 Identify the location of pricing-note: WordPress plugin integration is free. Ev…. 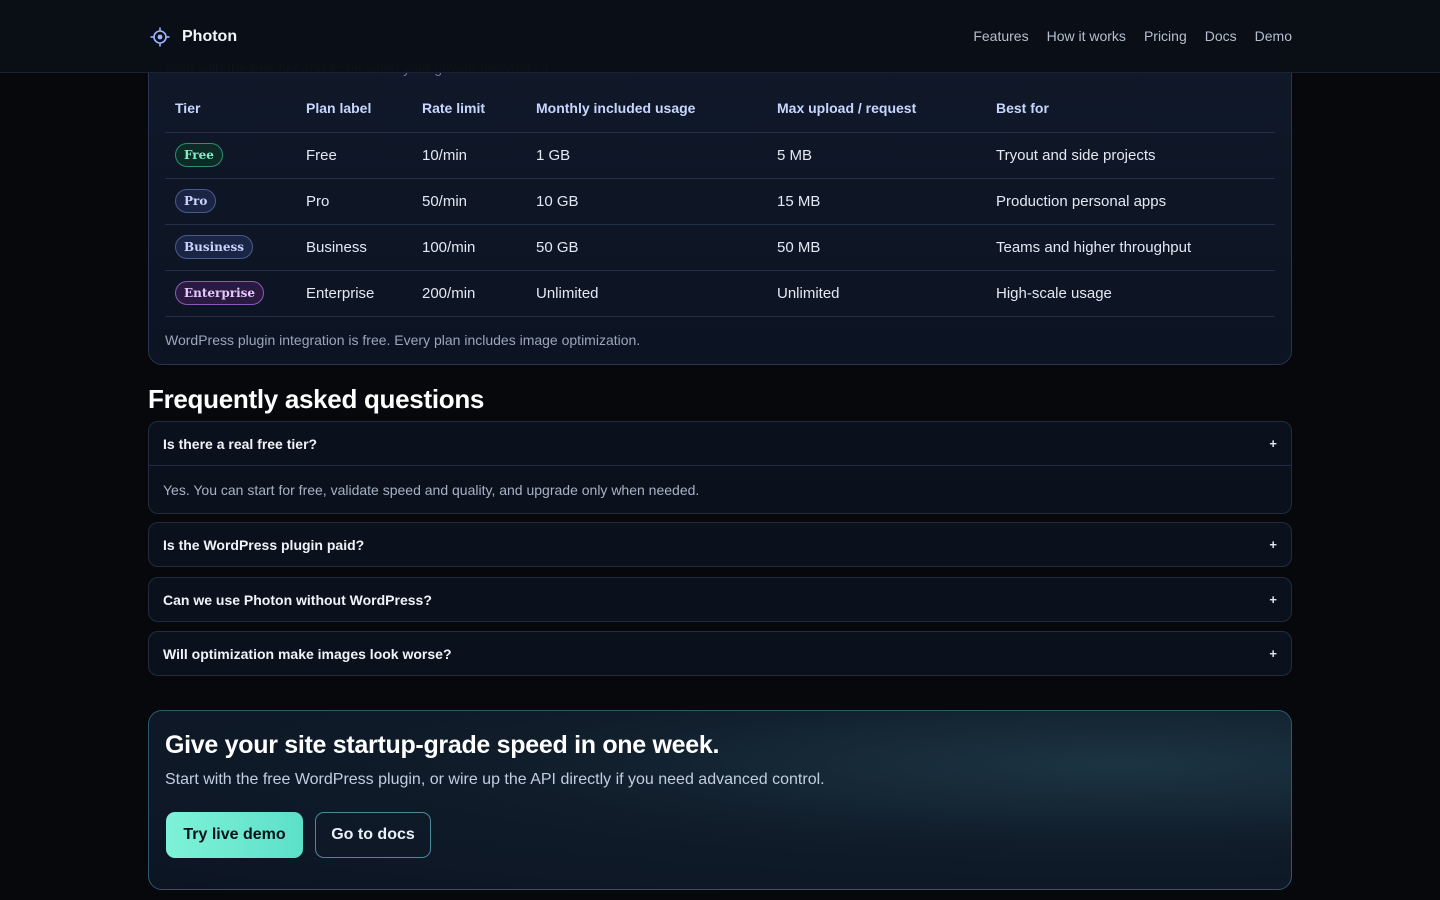
(403, 340).